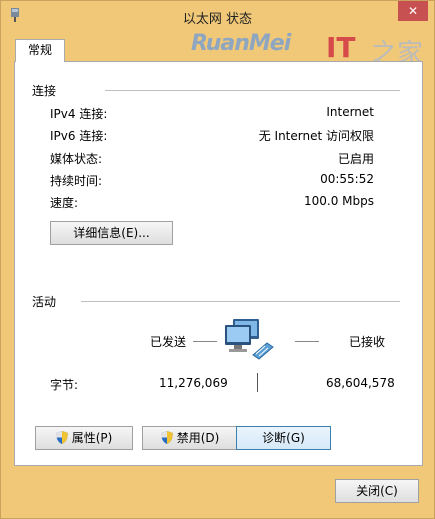  I want to click on bytes-received-value: 68,604,578, so click(360, 383).